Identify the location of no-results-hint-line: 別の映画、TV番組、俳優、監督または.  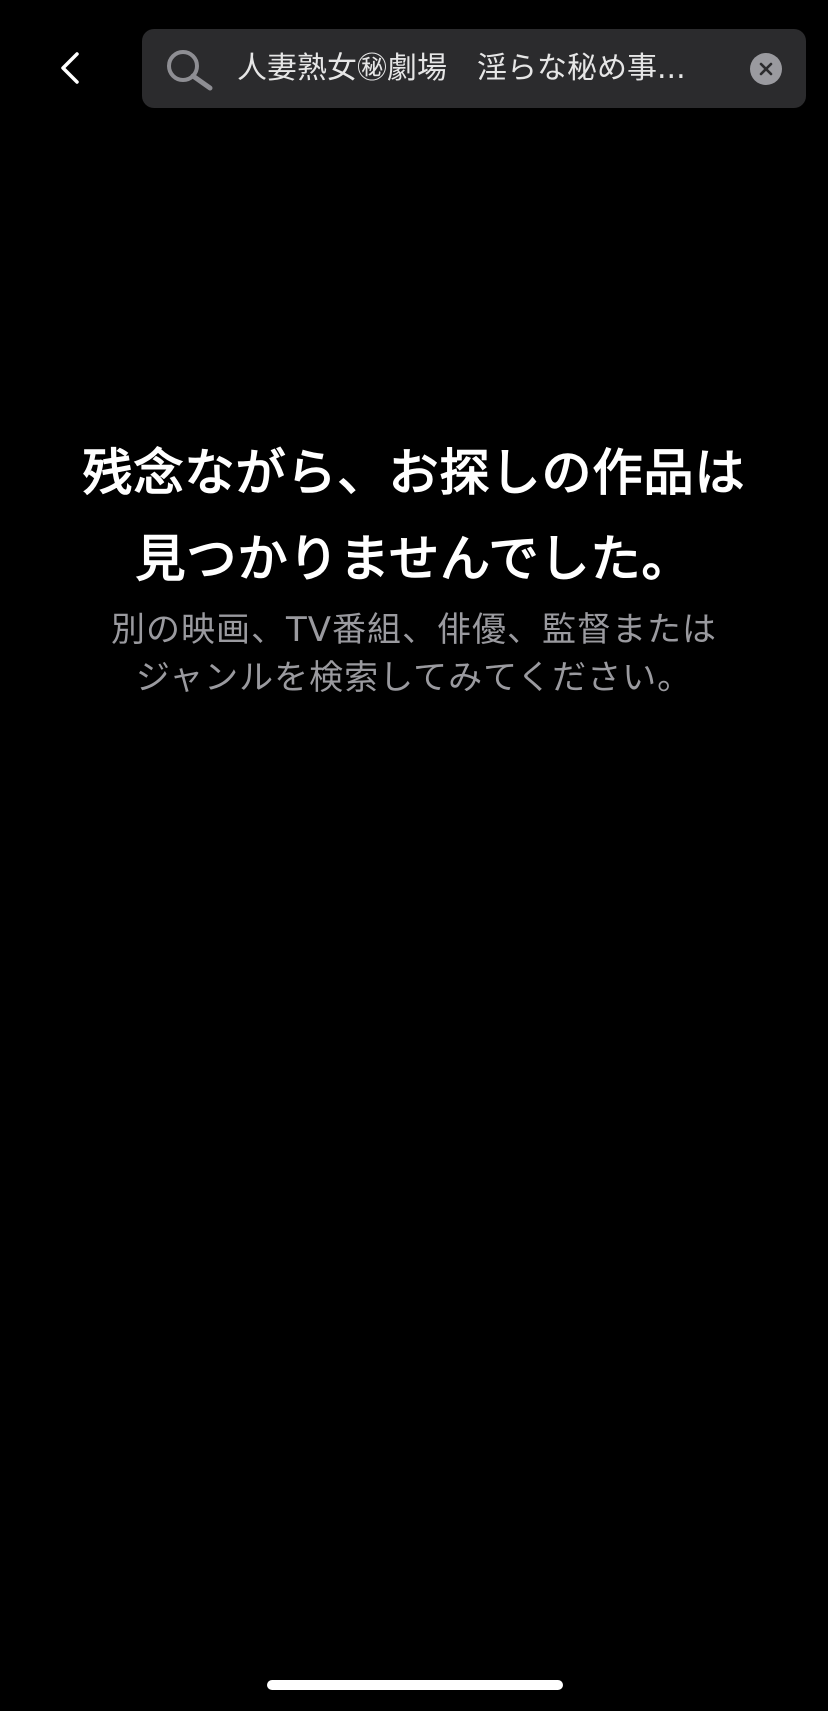
(414, 630).